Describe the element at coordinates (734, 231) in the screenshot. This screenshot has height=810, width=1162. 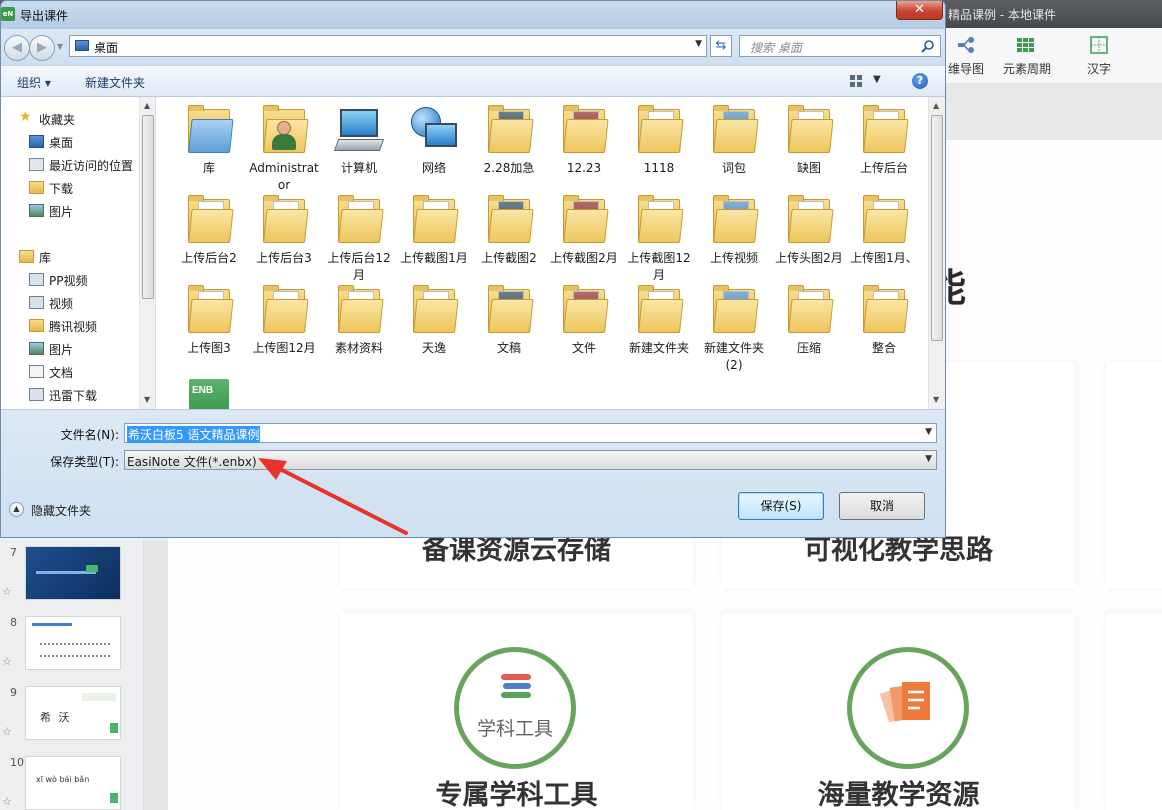
I see `folder-item: 上传视频` at that location.